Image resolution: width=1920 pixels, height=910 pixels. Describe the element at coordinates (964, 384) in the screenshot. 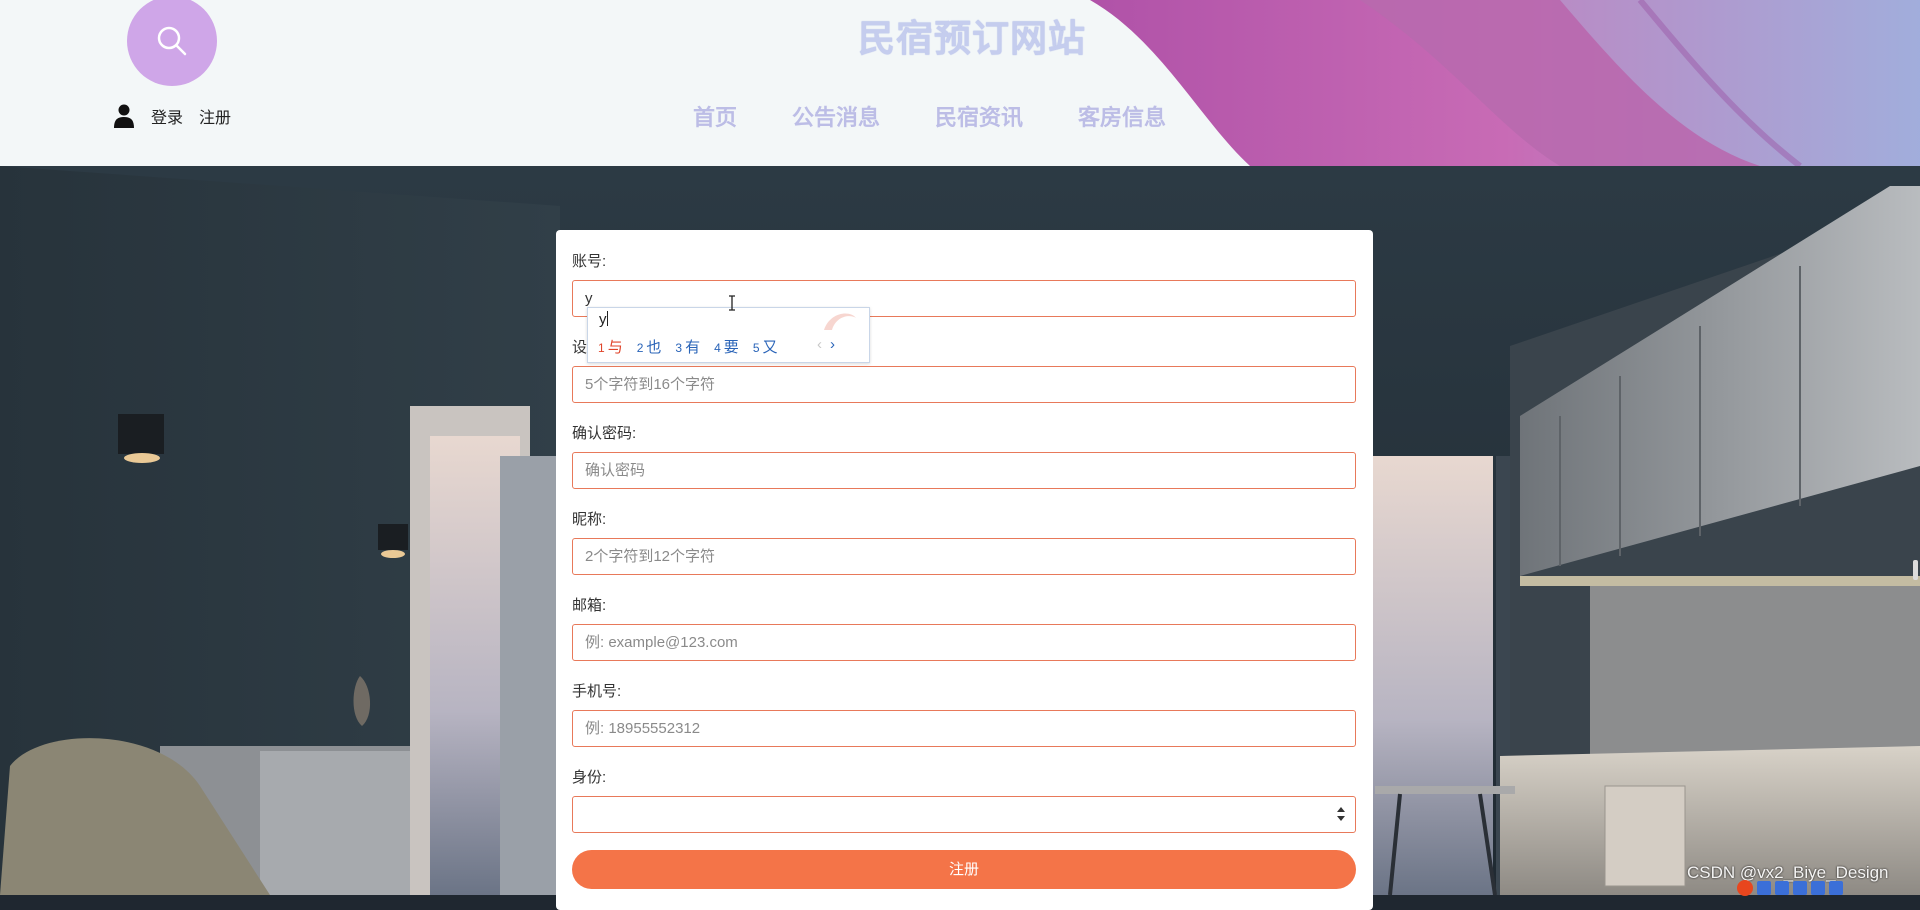

I see `password-input: 5个字符到16个字符` at that location.